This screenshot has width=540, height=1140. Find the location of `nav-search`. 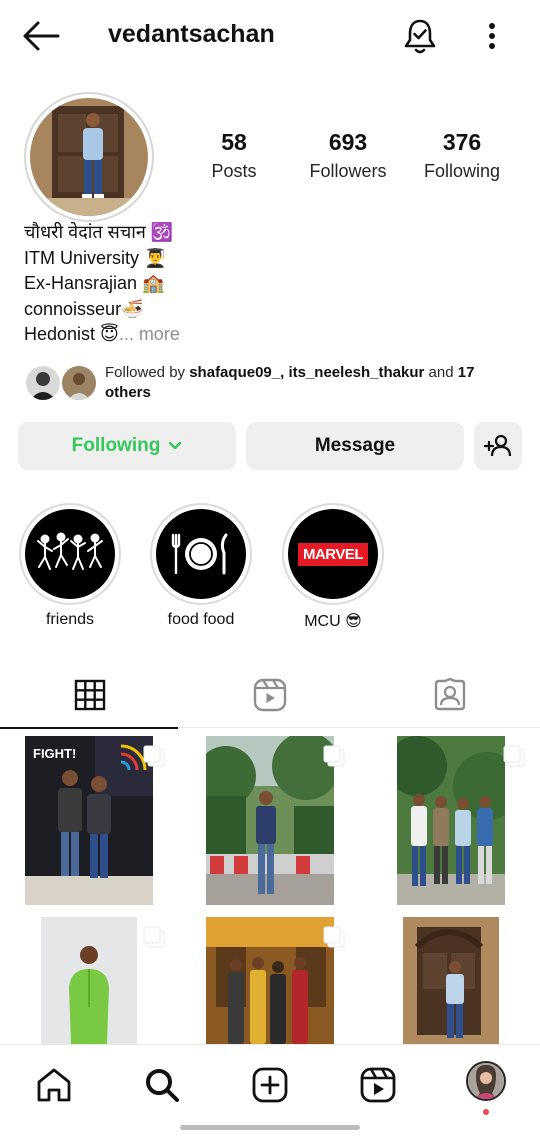

nav-search is located at coordinates (162, 1085).